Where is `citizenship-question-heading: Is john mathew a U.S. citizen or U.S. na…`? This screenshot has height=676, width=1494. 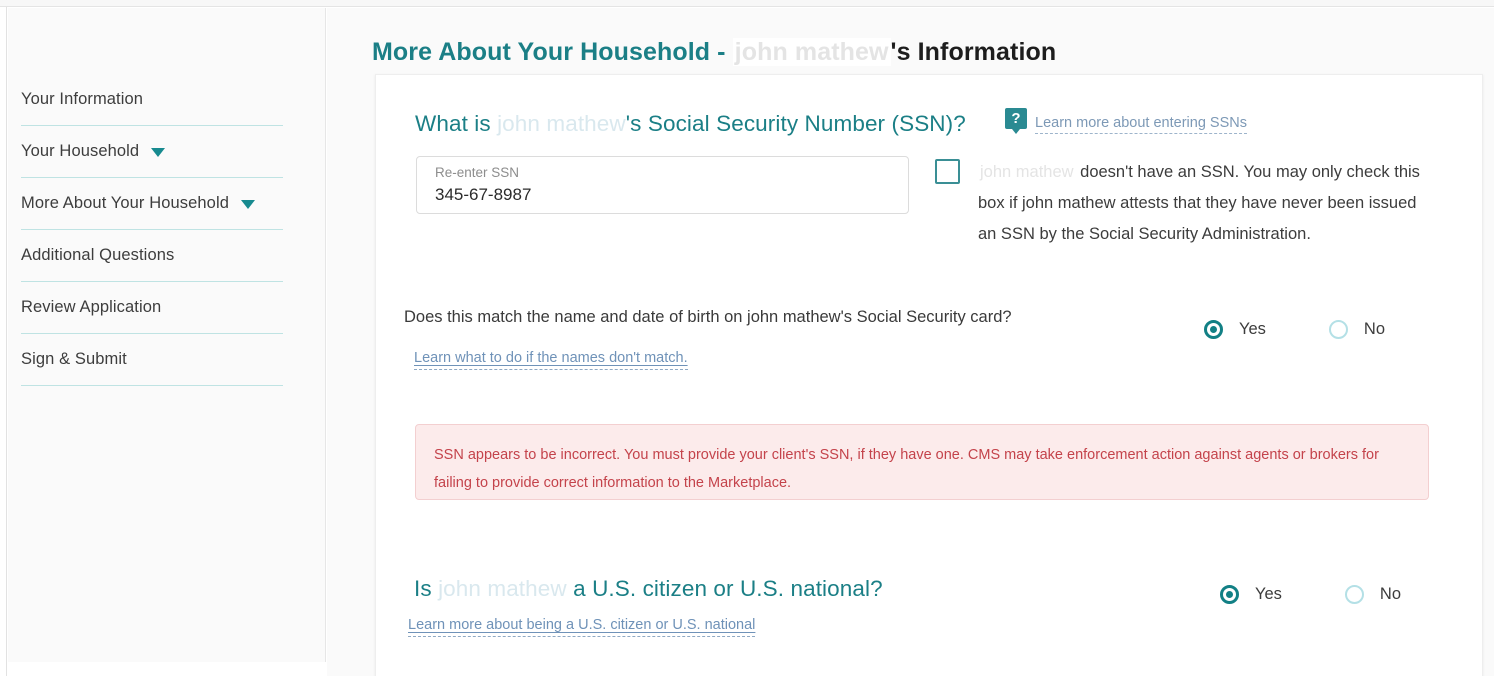 citizenship-question-heading: Is john mathew a U.S. citizen or U.S. na… is located at coordinates (648, 589).